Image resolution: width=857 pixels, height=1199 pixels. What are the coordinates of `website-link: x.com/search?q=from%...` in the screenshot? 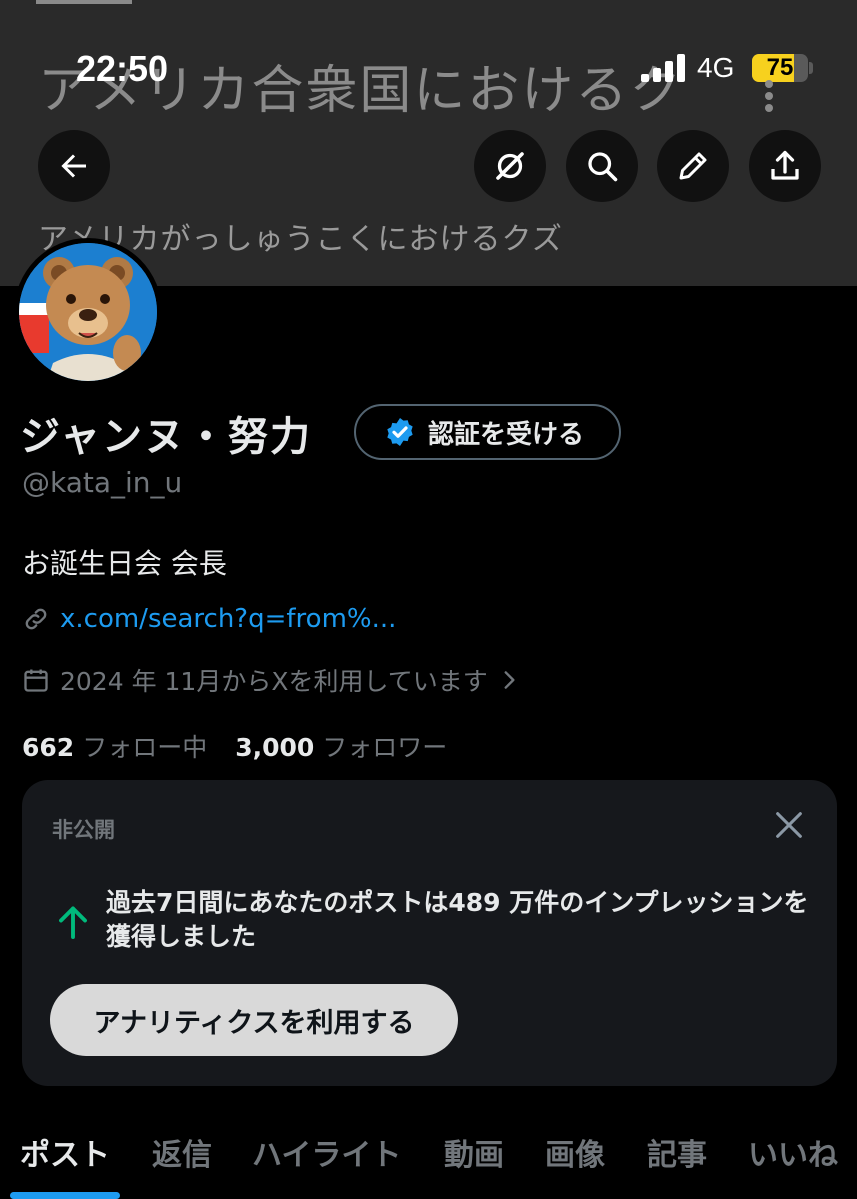 It's located at (228, 619).